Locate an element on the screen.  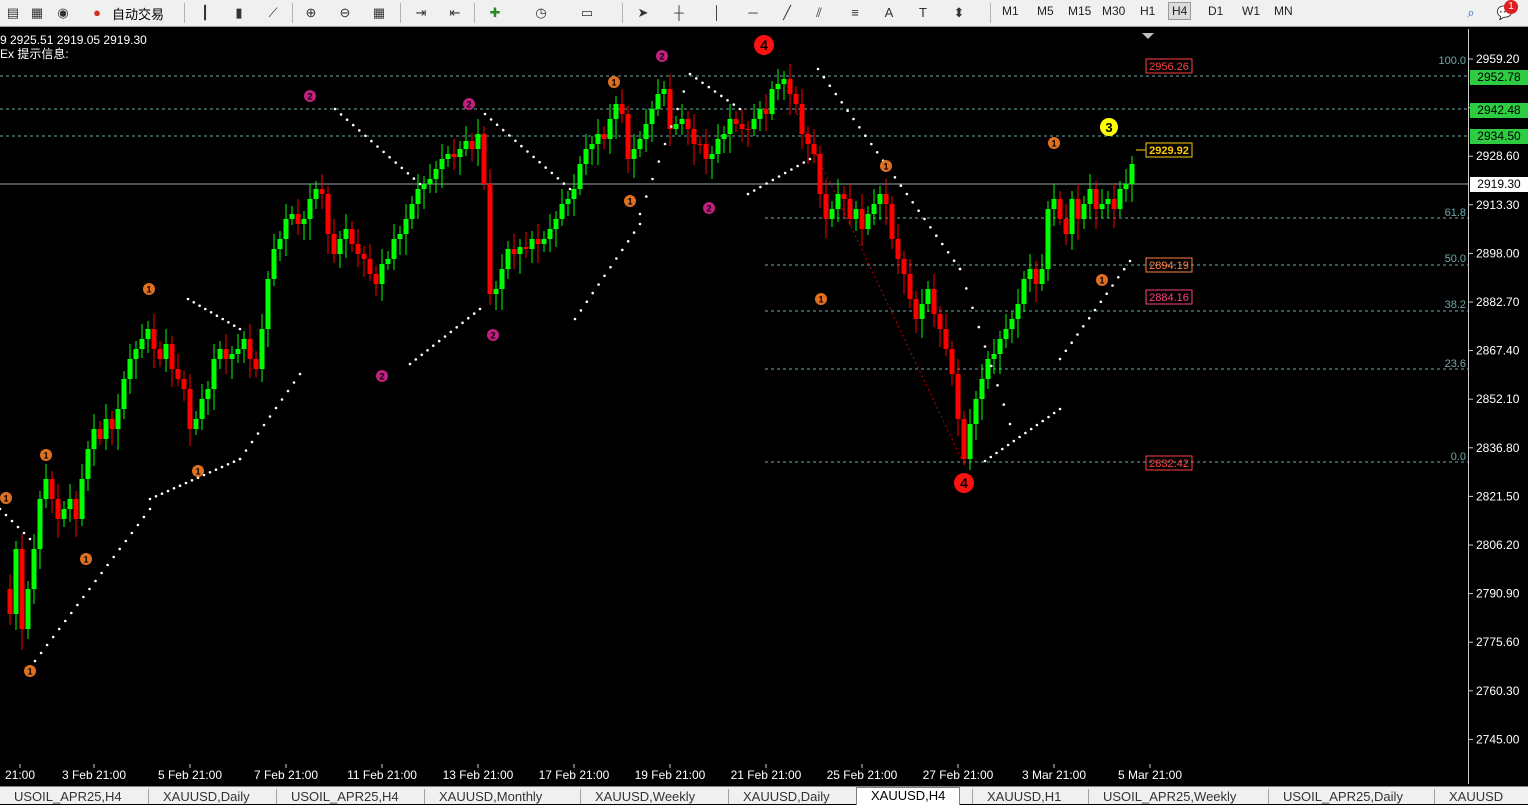
tab-usoil-daily: USOIL_APR25,Daily is located at coordinates (1342, 796).